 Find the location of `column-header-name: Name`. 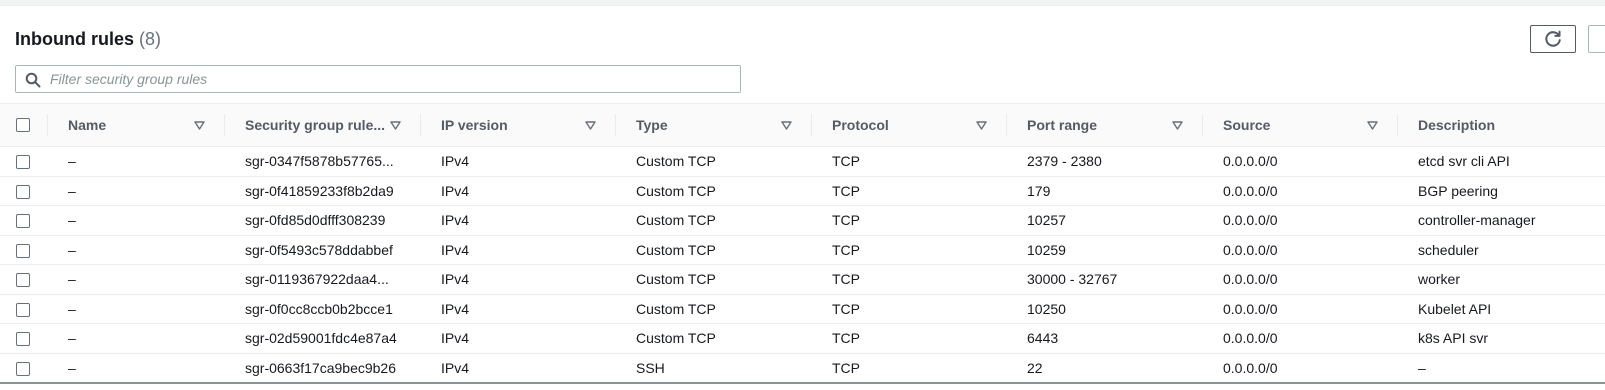

column-header-name: Name is located at coordinates (136, 125).